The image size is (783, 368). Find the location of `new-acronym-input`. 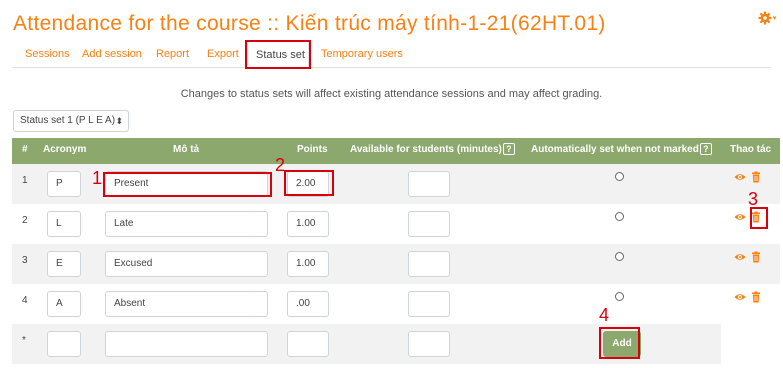

new-acronym-input is located at coordinates (64, 344).